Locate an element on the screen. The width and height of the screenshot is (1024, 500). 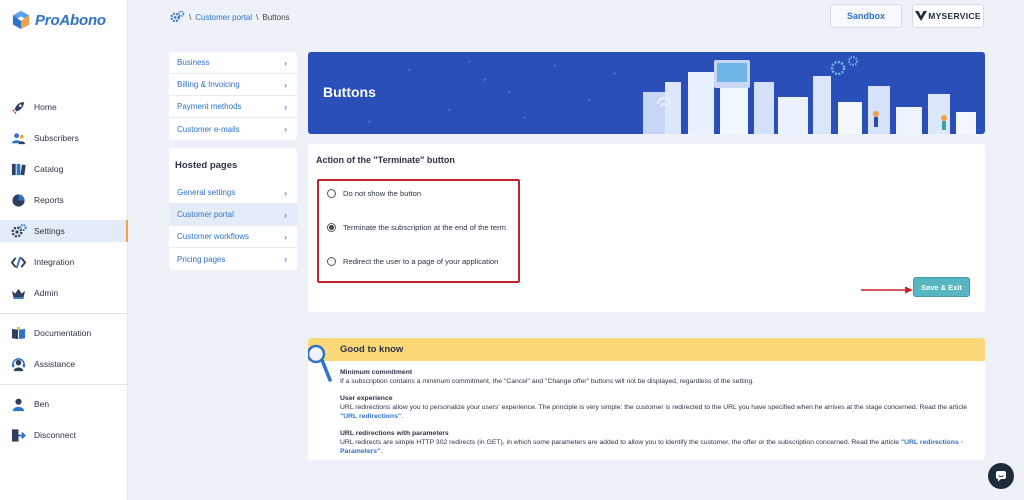
sidebar-item-user: Ben is located at coordinates (64, 404).